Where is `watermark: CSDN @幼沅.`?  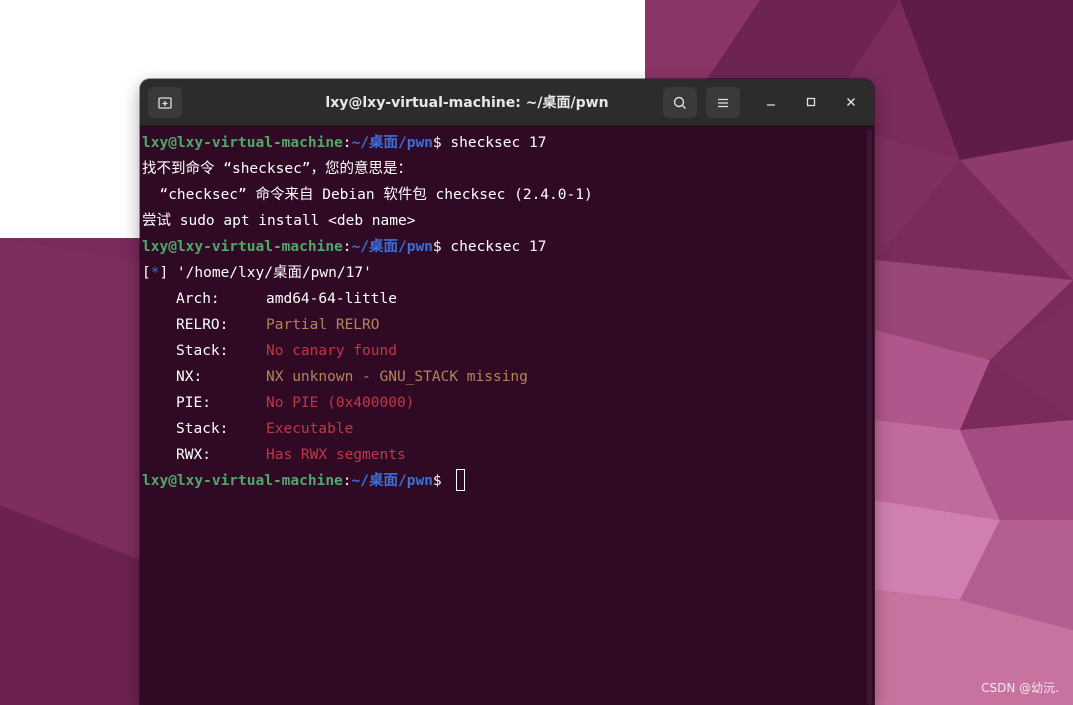
watermark: CSDN @幼沅. is located at coordinates (1020, 688).